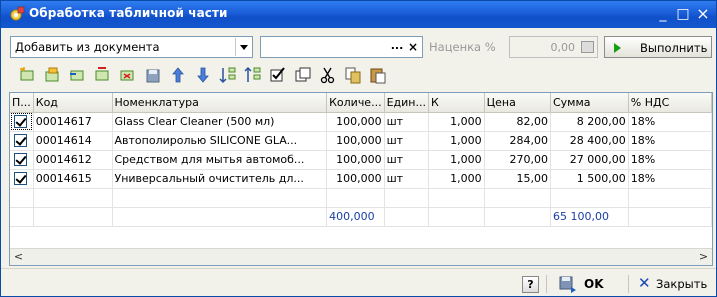 This screenshot has height=297, width=717. Describe the element at coordinates (78, 75) in the screenshot. I see `insert-row-icon` at that location.